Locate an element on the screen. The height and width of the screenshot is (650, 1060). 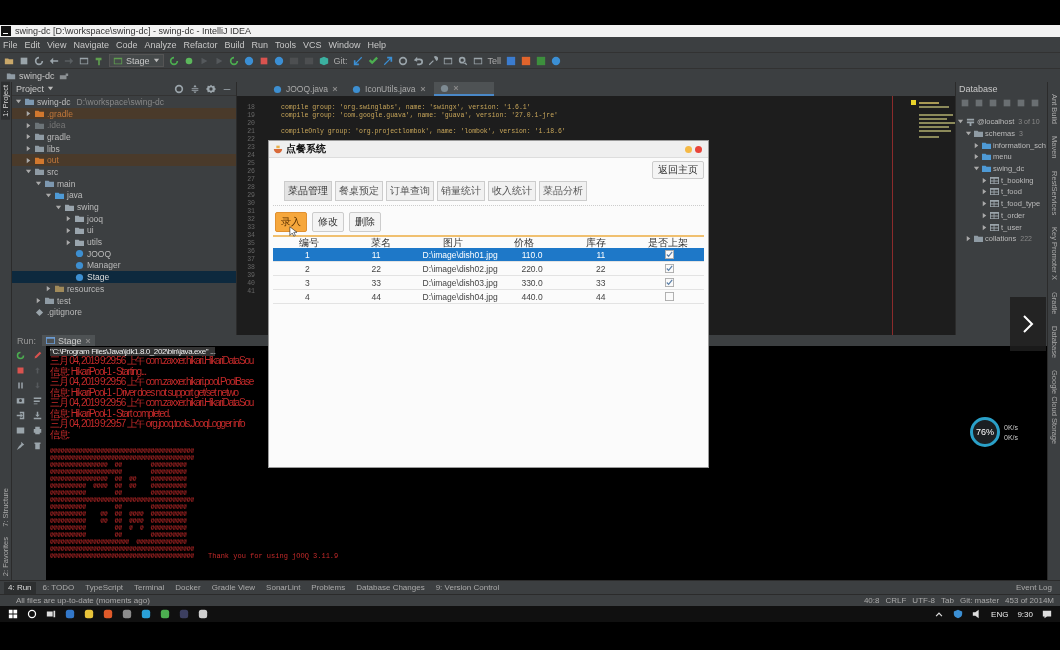
tool-window-tab: 4: Run is located at coordinates (20, 587).